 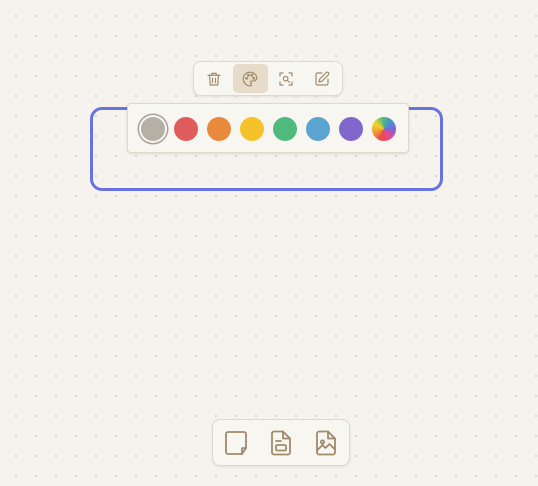 What do you see at coordinates (186, 129) in the screenshot?
I see `color-swatch-red` at bounding box center [186, 129].